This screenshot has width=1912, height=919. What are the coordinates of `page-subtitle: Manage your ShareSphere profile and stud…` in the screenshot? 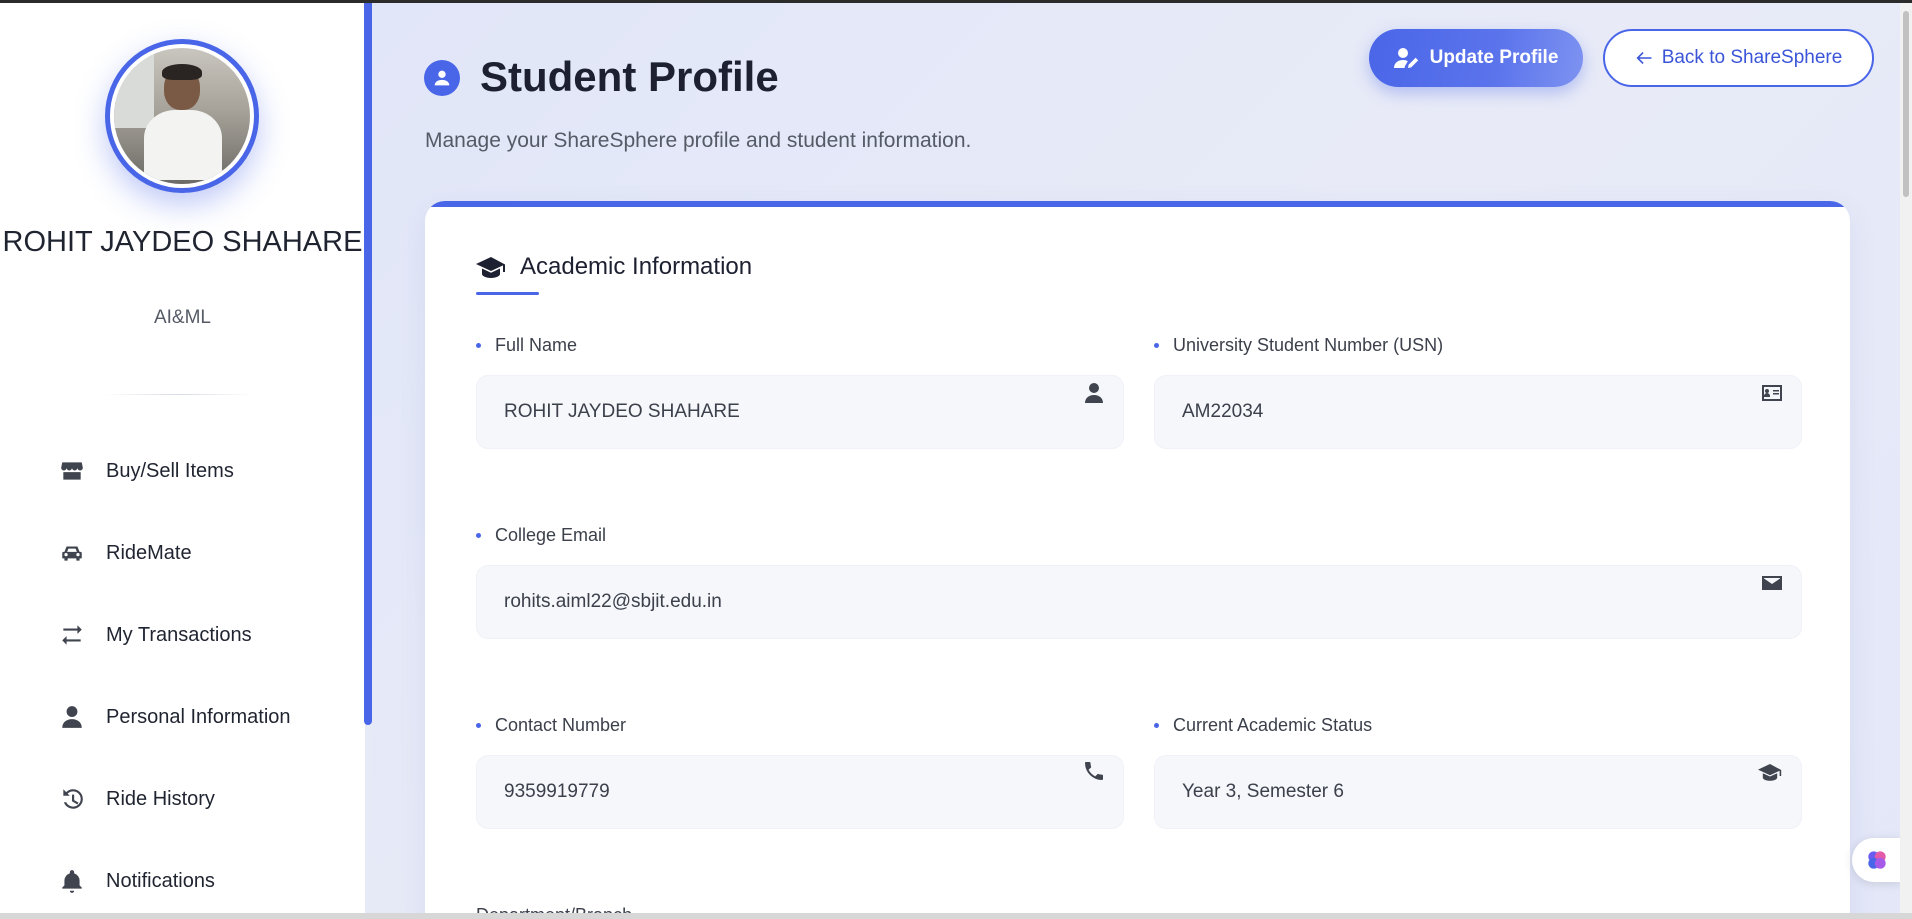 It's located at (698, 140).